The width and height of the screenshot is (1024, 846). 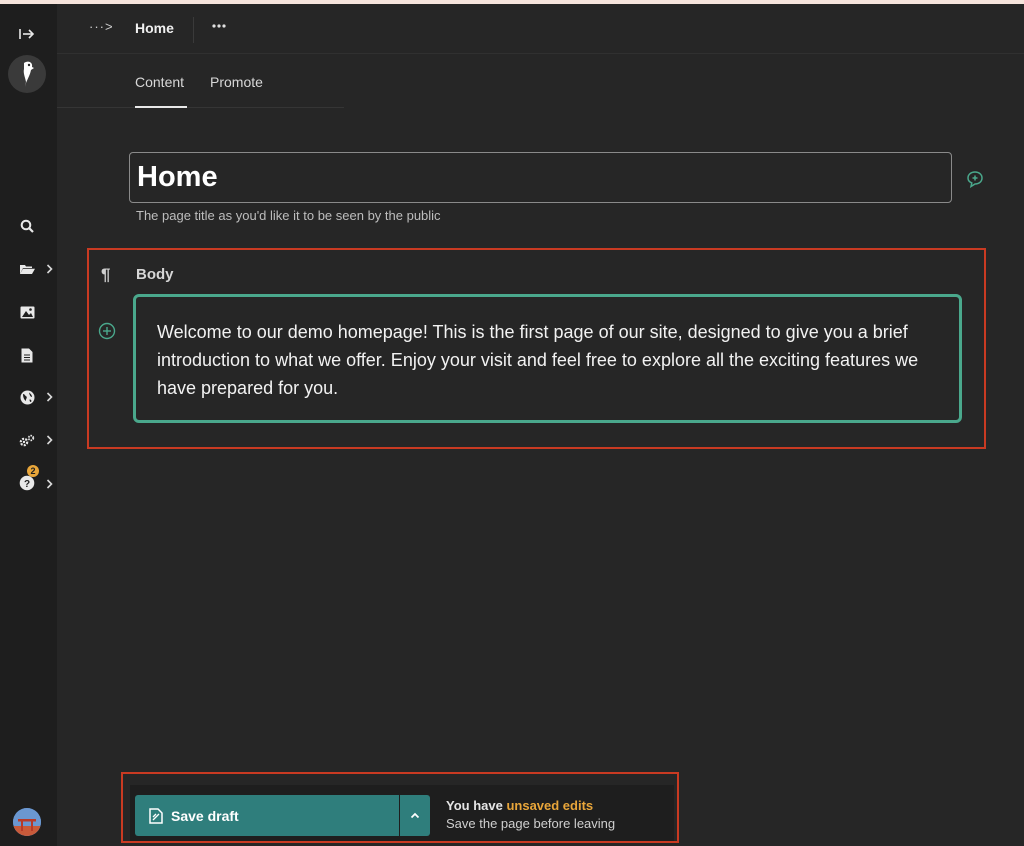 What do you see at coordinates (27, 74) in the screenshot?
I see `wagtail-logo` at bounding box center [27, 74].